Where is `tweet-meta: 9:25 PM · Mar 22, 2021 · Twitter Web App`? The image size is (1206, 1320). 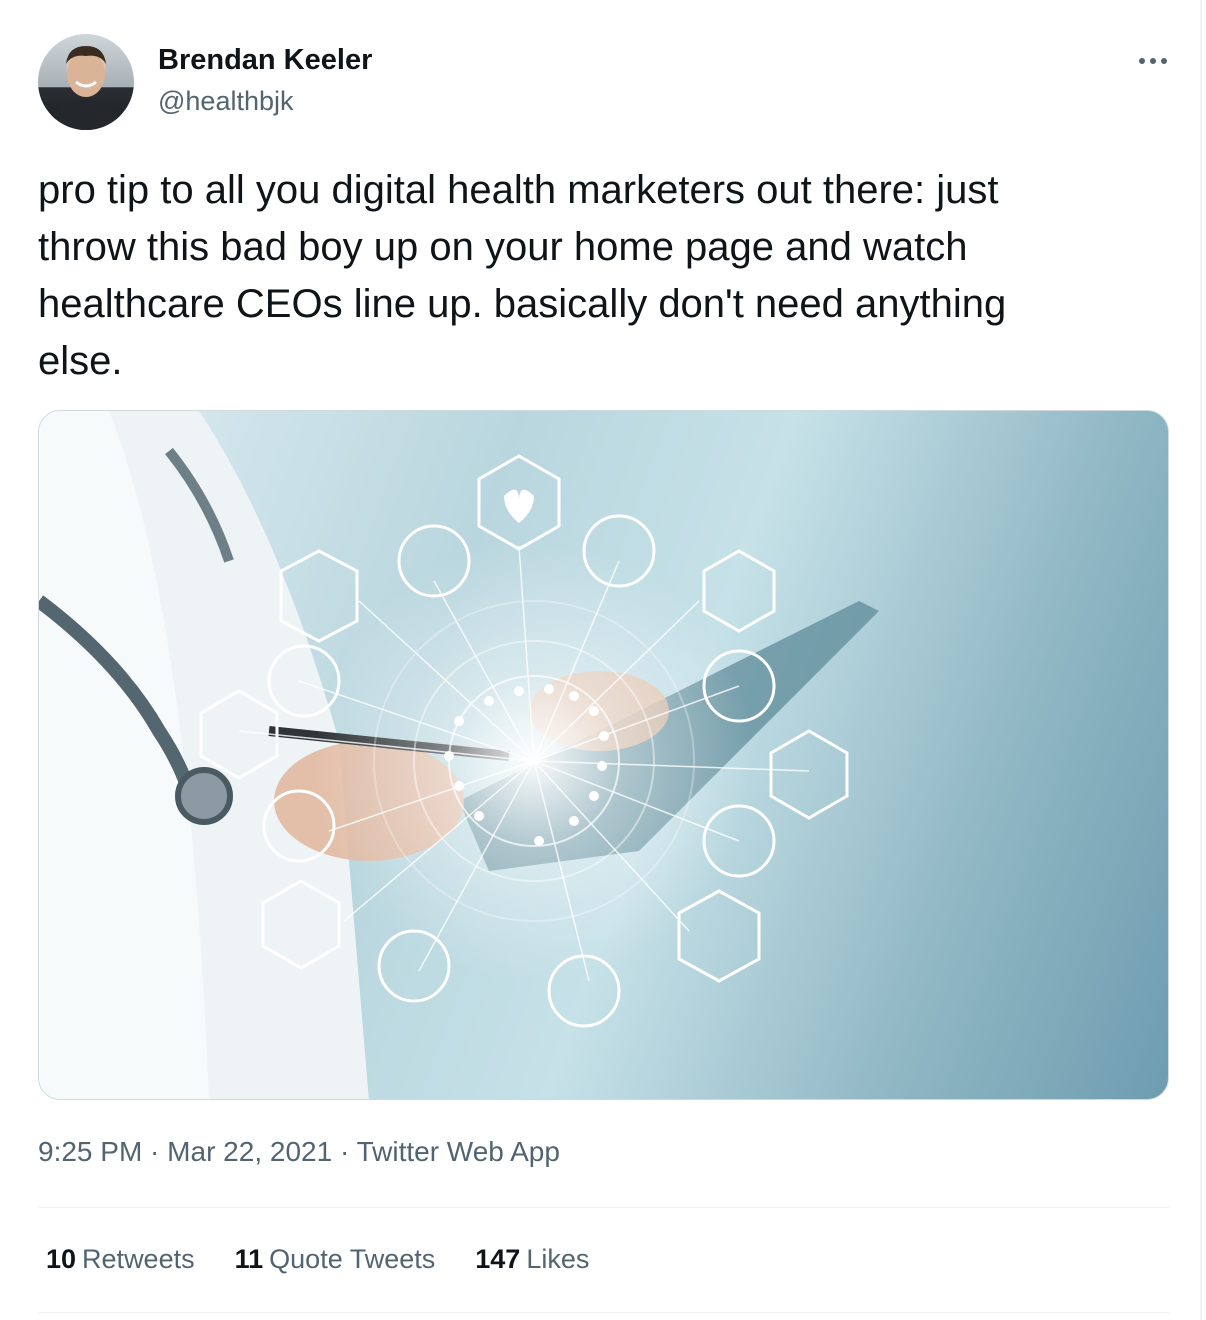 tweet-meta: 9:25 PM · Mar 22, 2021 · Twitter Web App is located at coordinates (299, 1152).